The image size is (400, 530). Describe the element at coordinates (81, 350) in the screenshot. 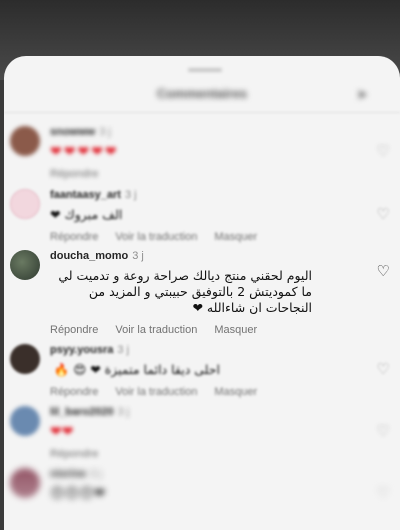

I see `comment-username: psyy.yousra` at that location.